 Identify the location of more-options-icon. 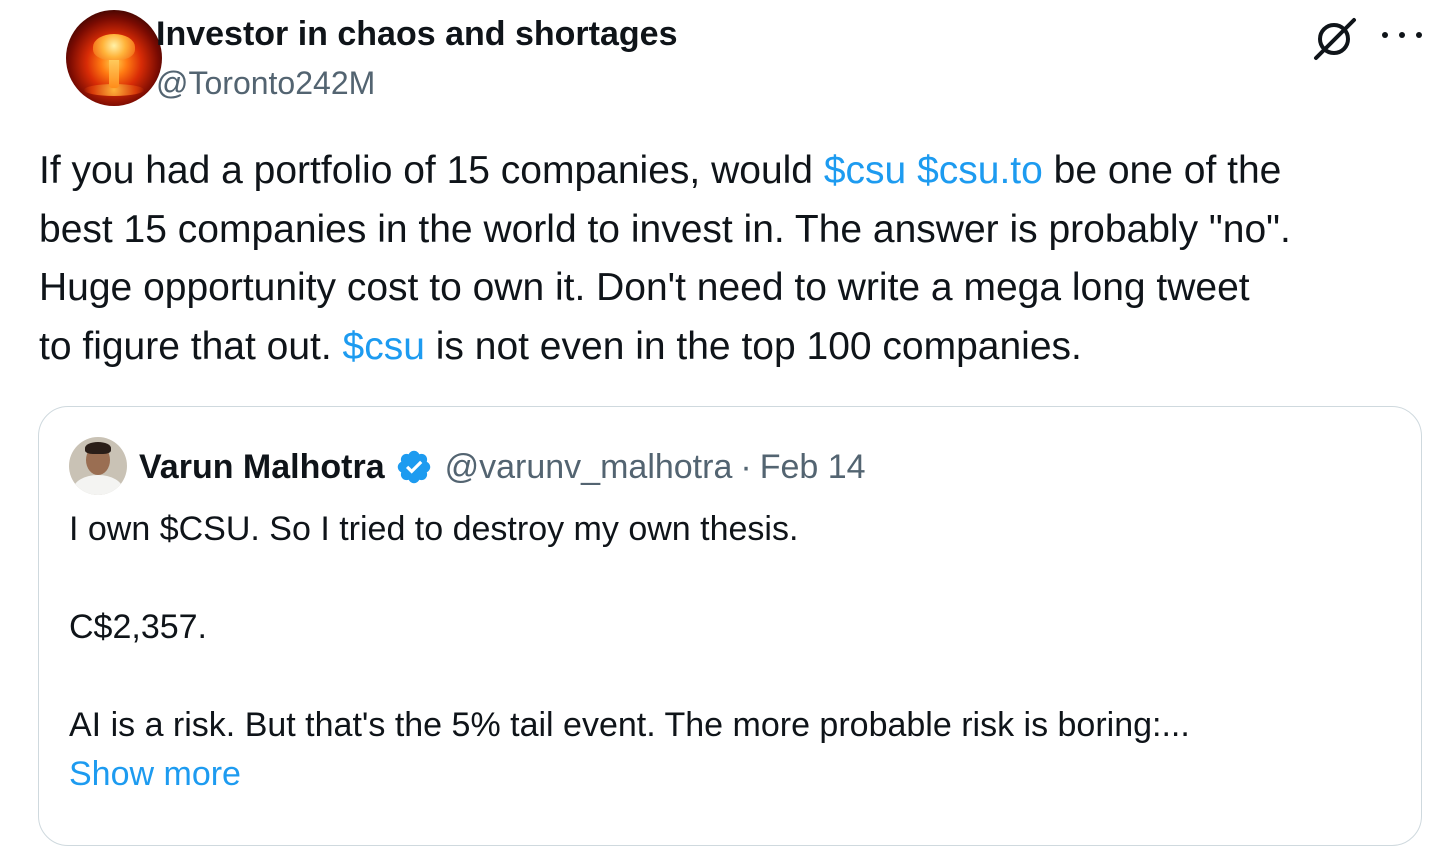
(1402, 35).